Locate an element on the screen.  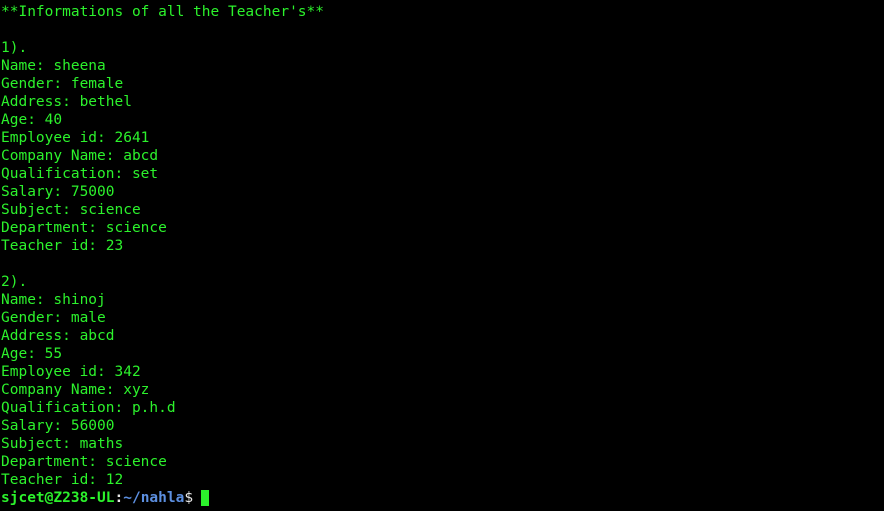
record-qualification: Qualification: p.h.d is located at coordinates (88, 408).